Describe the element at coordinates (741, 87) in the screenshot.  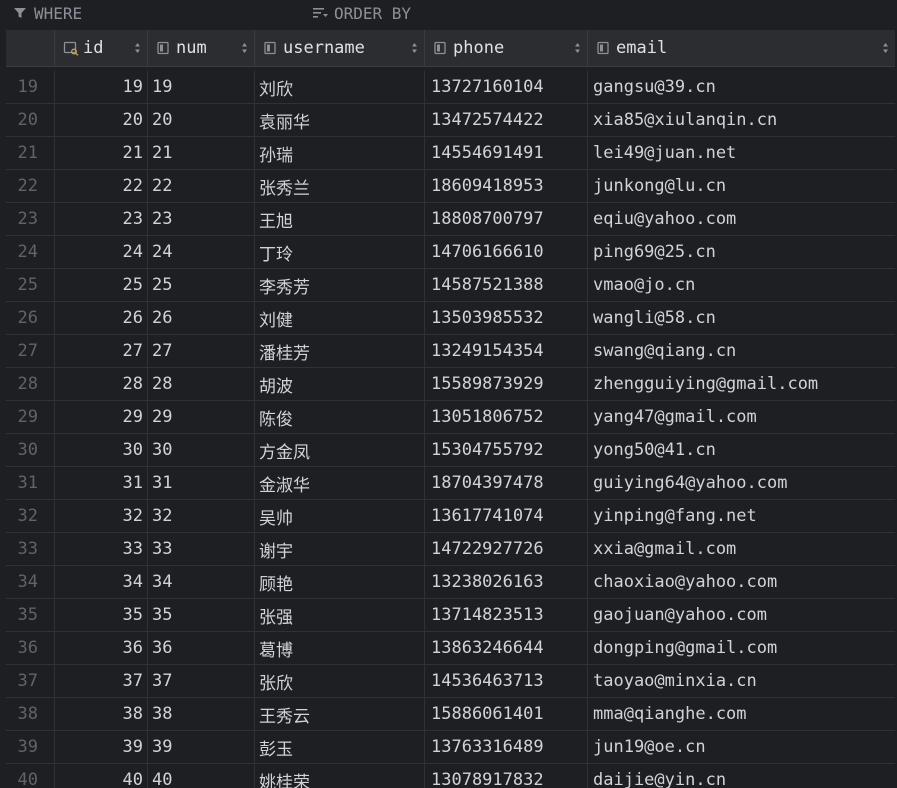
I see `cell-email: gangsu@39.cn` at that location.